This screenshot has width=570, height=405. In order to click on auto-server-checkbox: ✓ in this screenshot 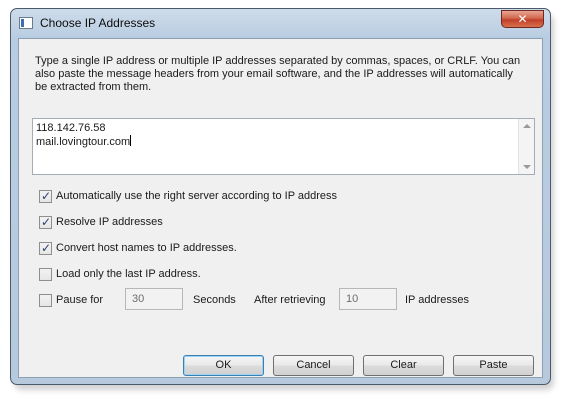, I will do `click(45, 196)`.